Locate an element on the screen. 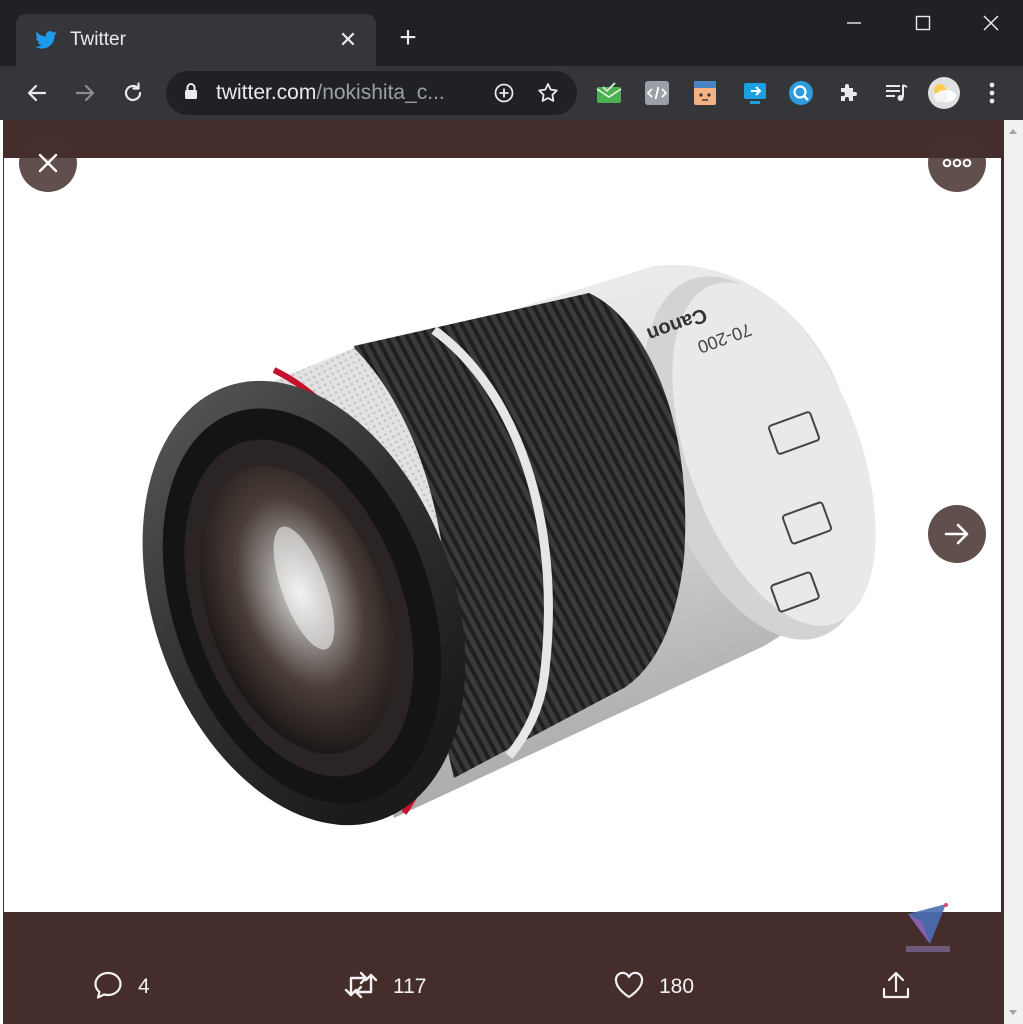  like-count: 180 is located at coordinates (677, 986).